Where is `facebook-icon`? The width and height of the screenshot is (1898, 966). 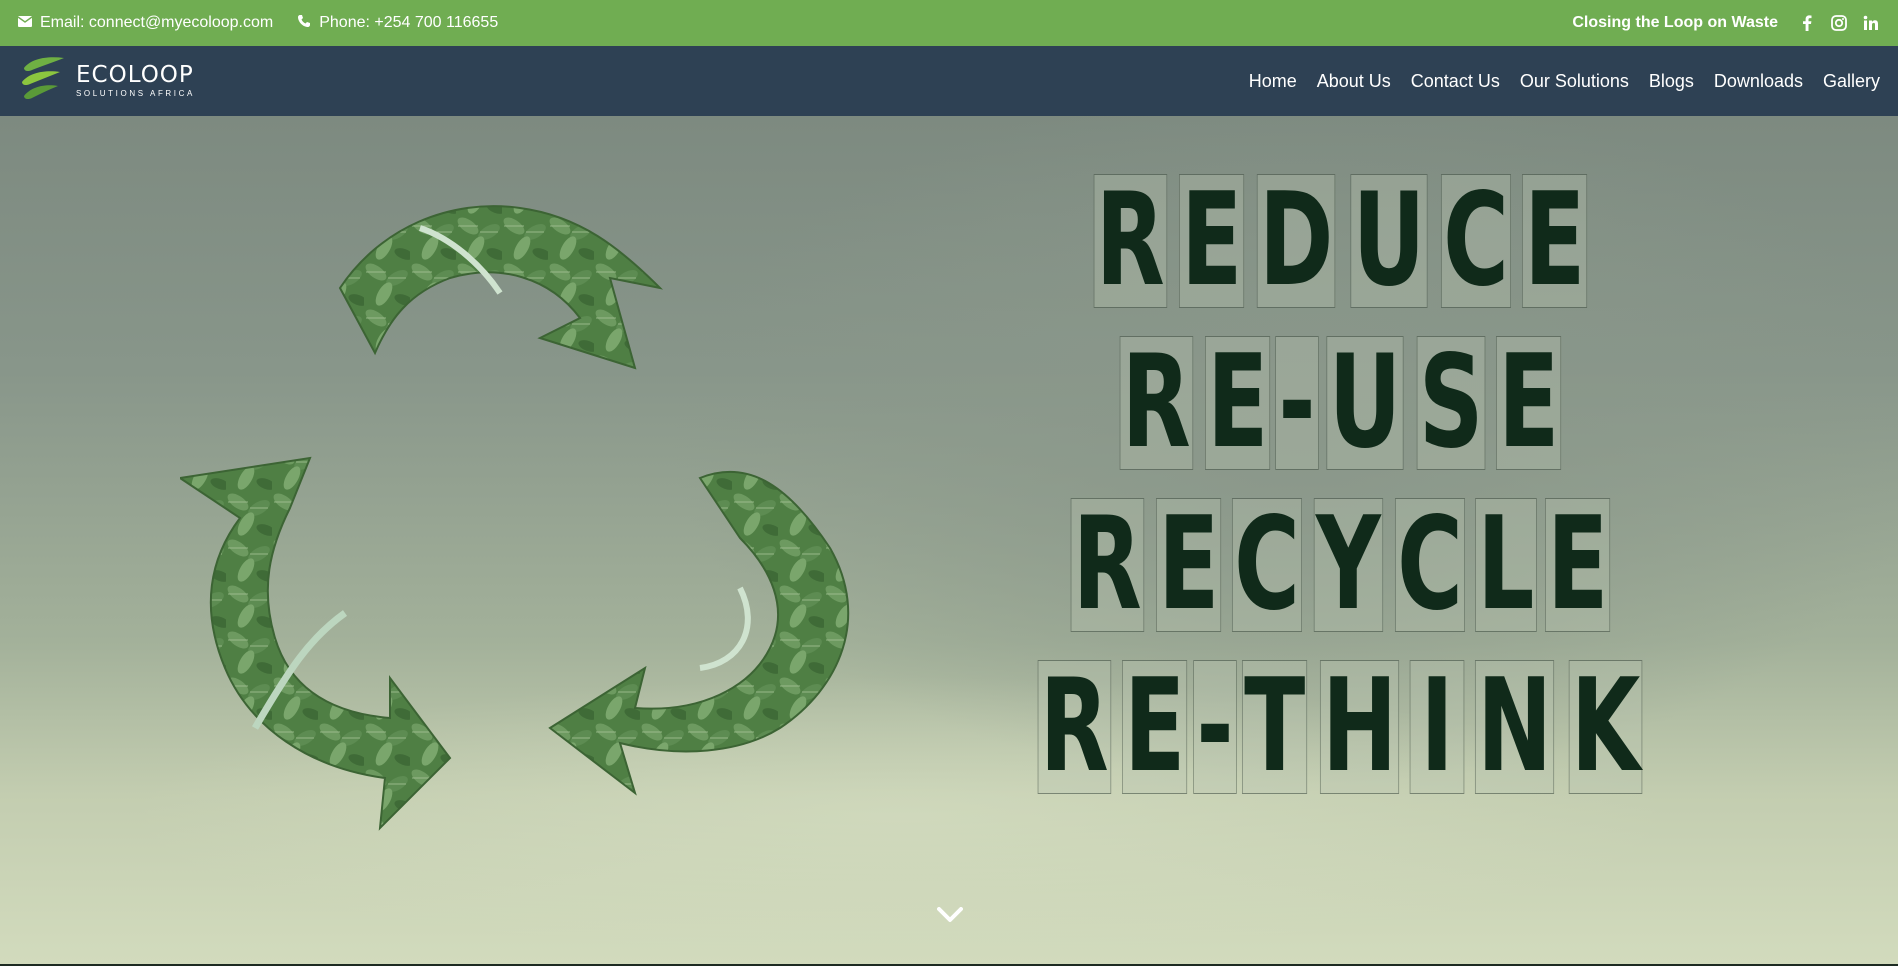 facebook-icon is located at coordinates (1807, 23).